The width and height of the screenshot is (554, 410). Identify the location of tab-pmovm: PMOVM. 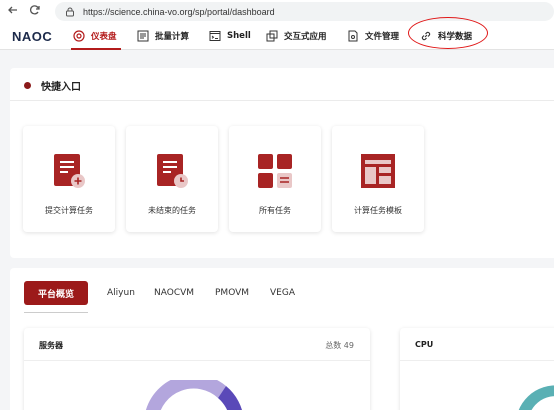
(232, 293).